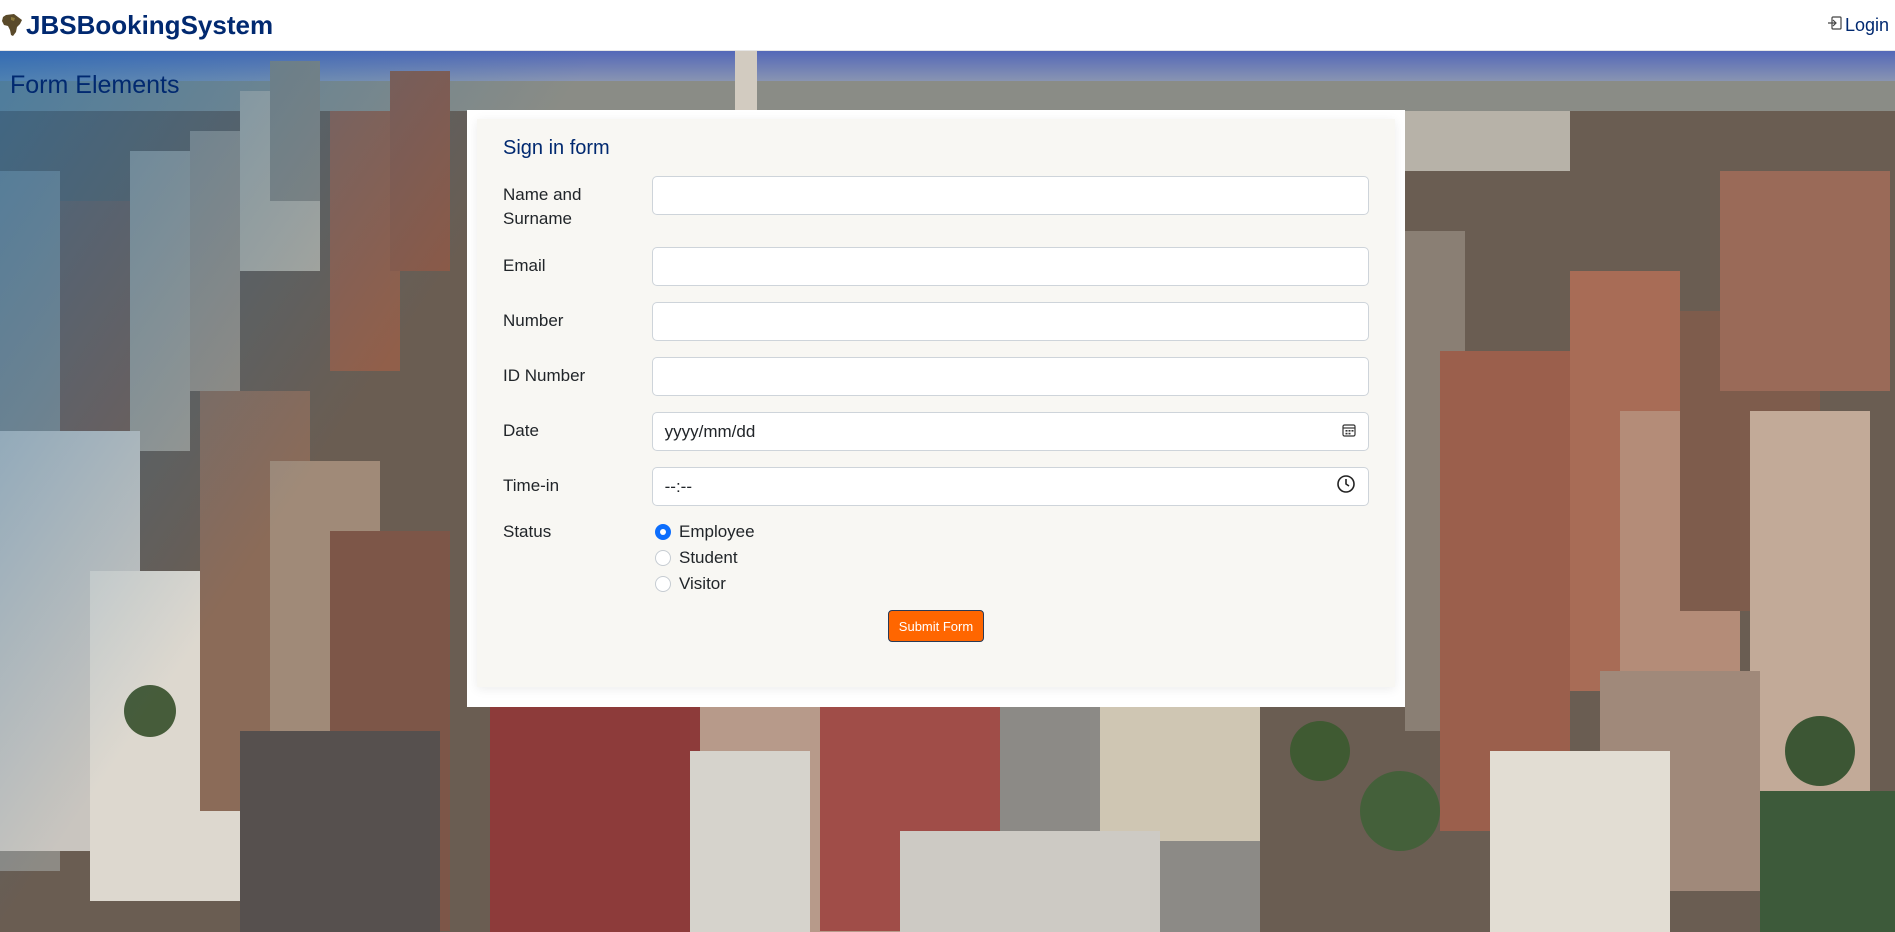 This screenshot has height=932, width=1895. I want to click on id-number-input, so click(1010, 376).